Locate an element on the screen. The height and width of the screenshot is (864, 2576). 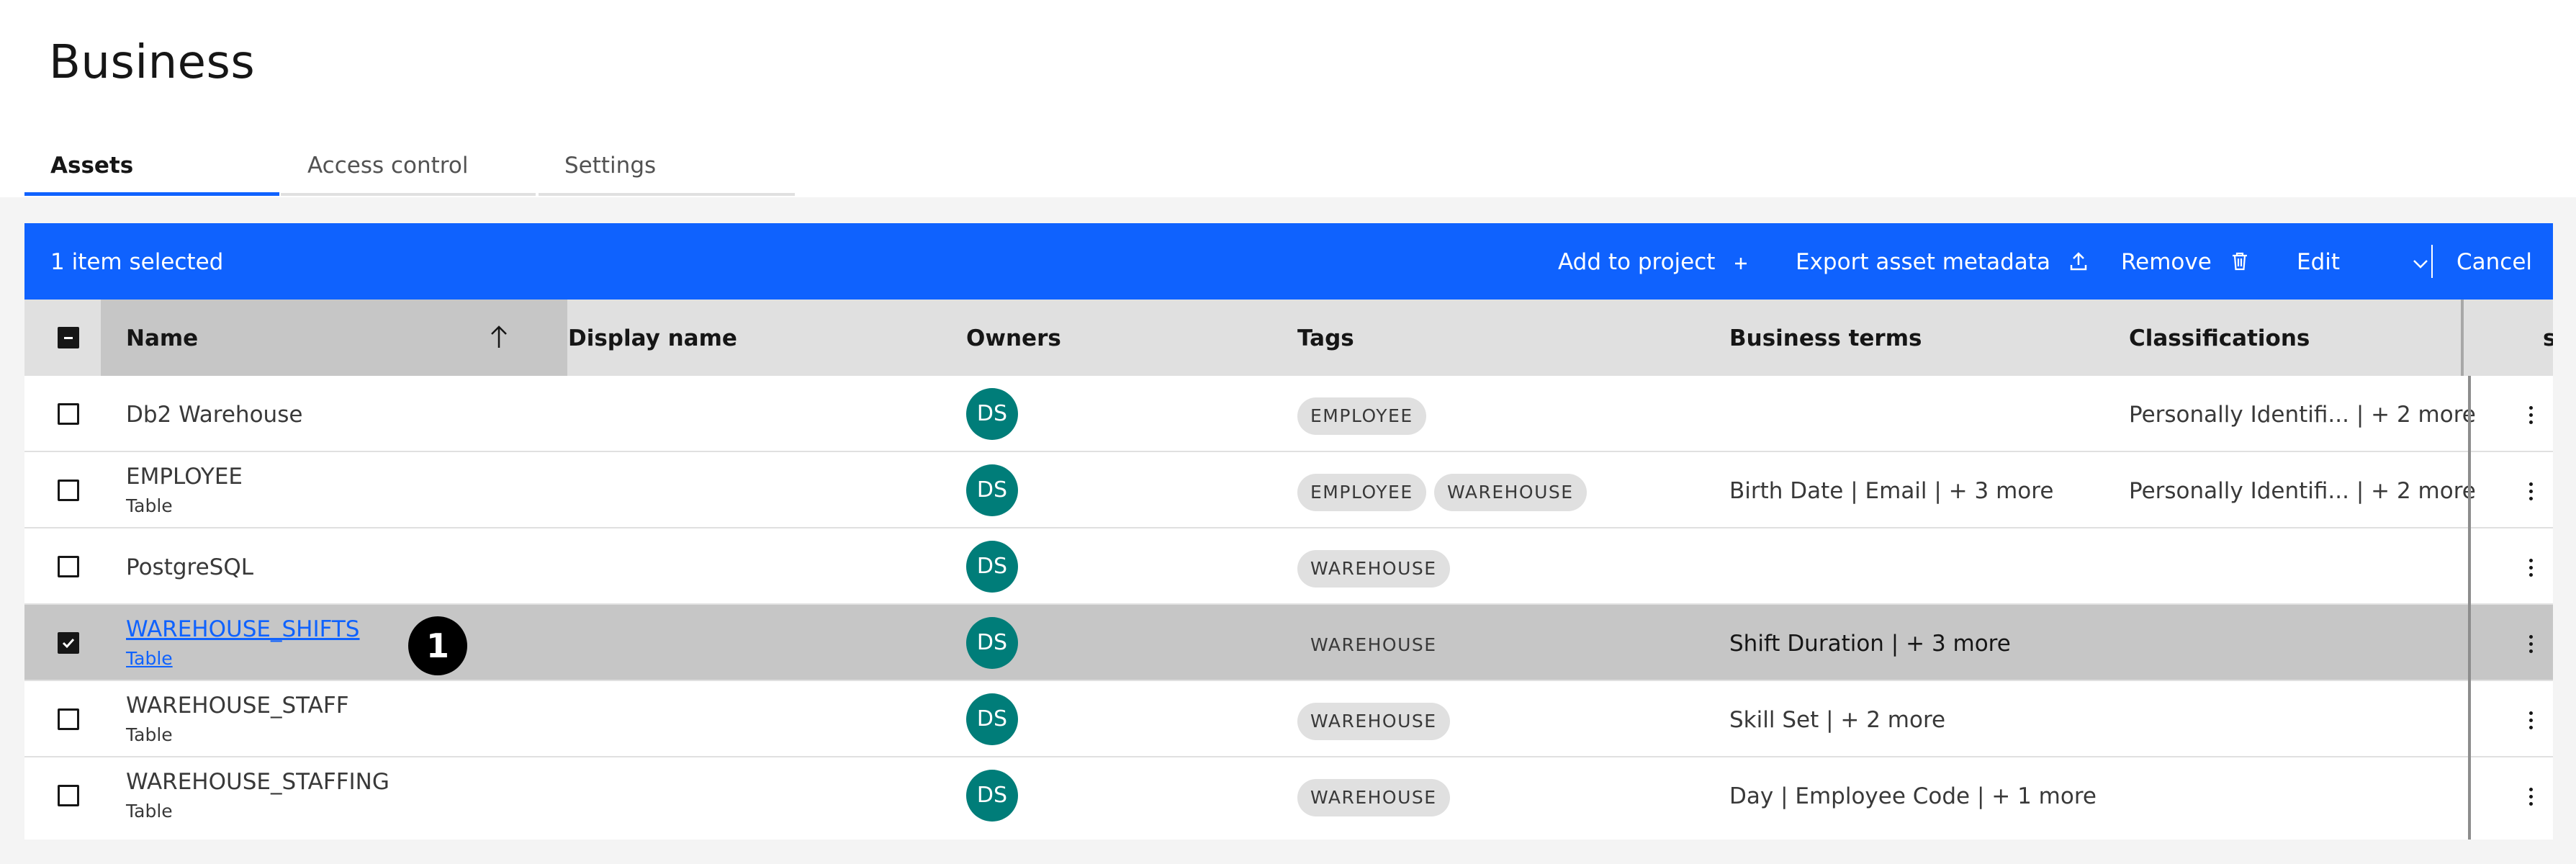
trash-icon is located at coordinates (2239, 261).